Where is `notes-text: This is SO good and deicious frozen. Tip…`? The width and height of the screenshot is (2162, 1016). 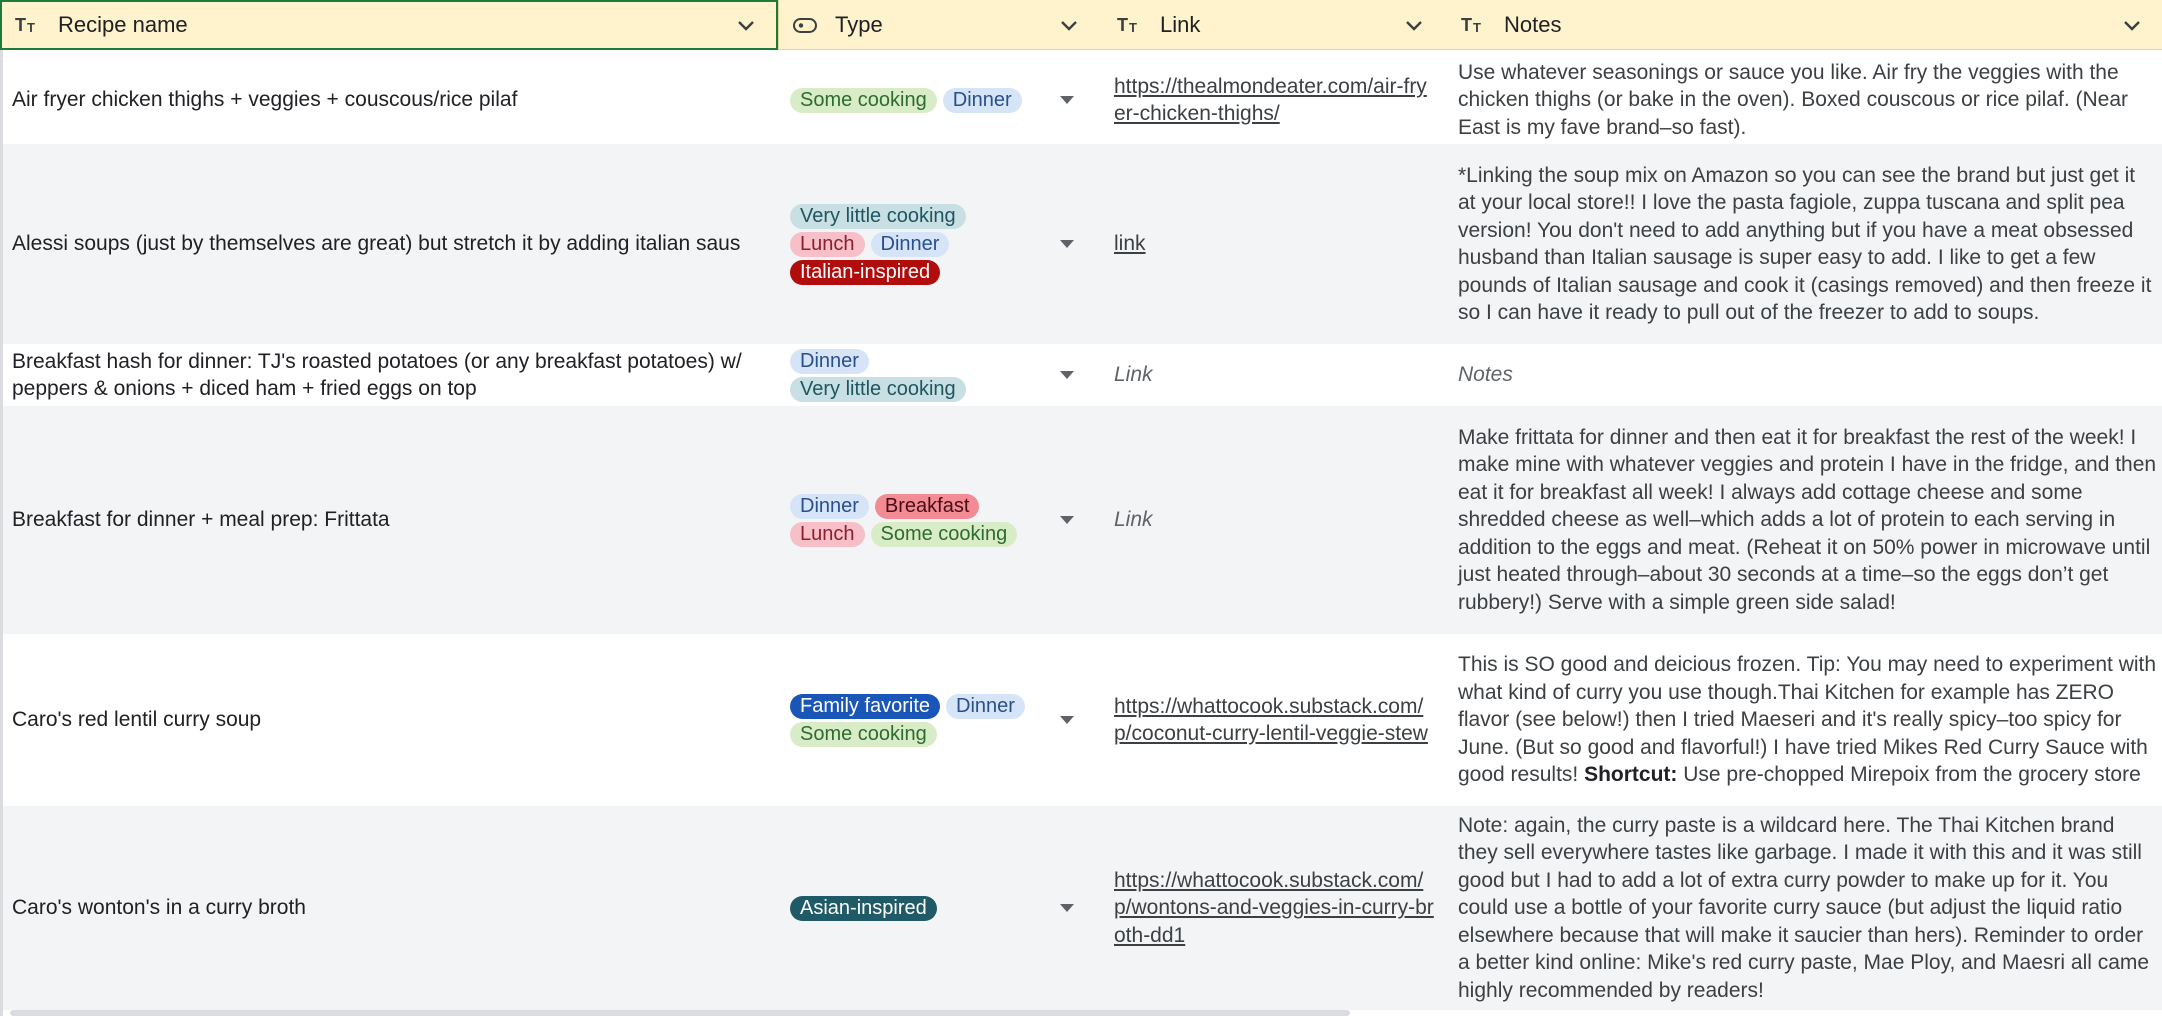
notes-text: This is SO good and deicious frozen. Tip… is located at coordinates (1808, 720).